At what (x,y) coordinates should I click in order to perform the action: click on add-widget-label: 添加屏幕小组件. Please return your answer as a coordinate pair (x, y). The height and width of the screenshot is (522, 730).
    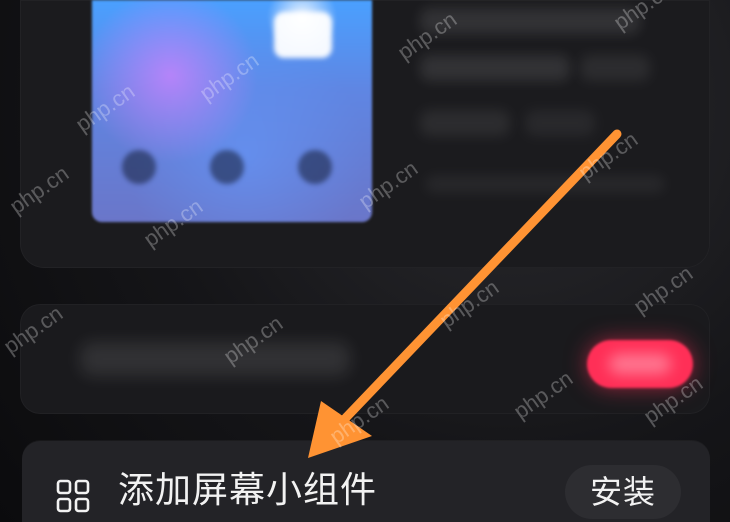
    Looking at the image, I should click on (248, 490).